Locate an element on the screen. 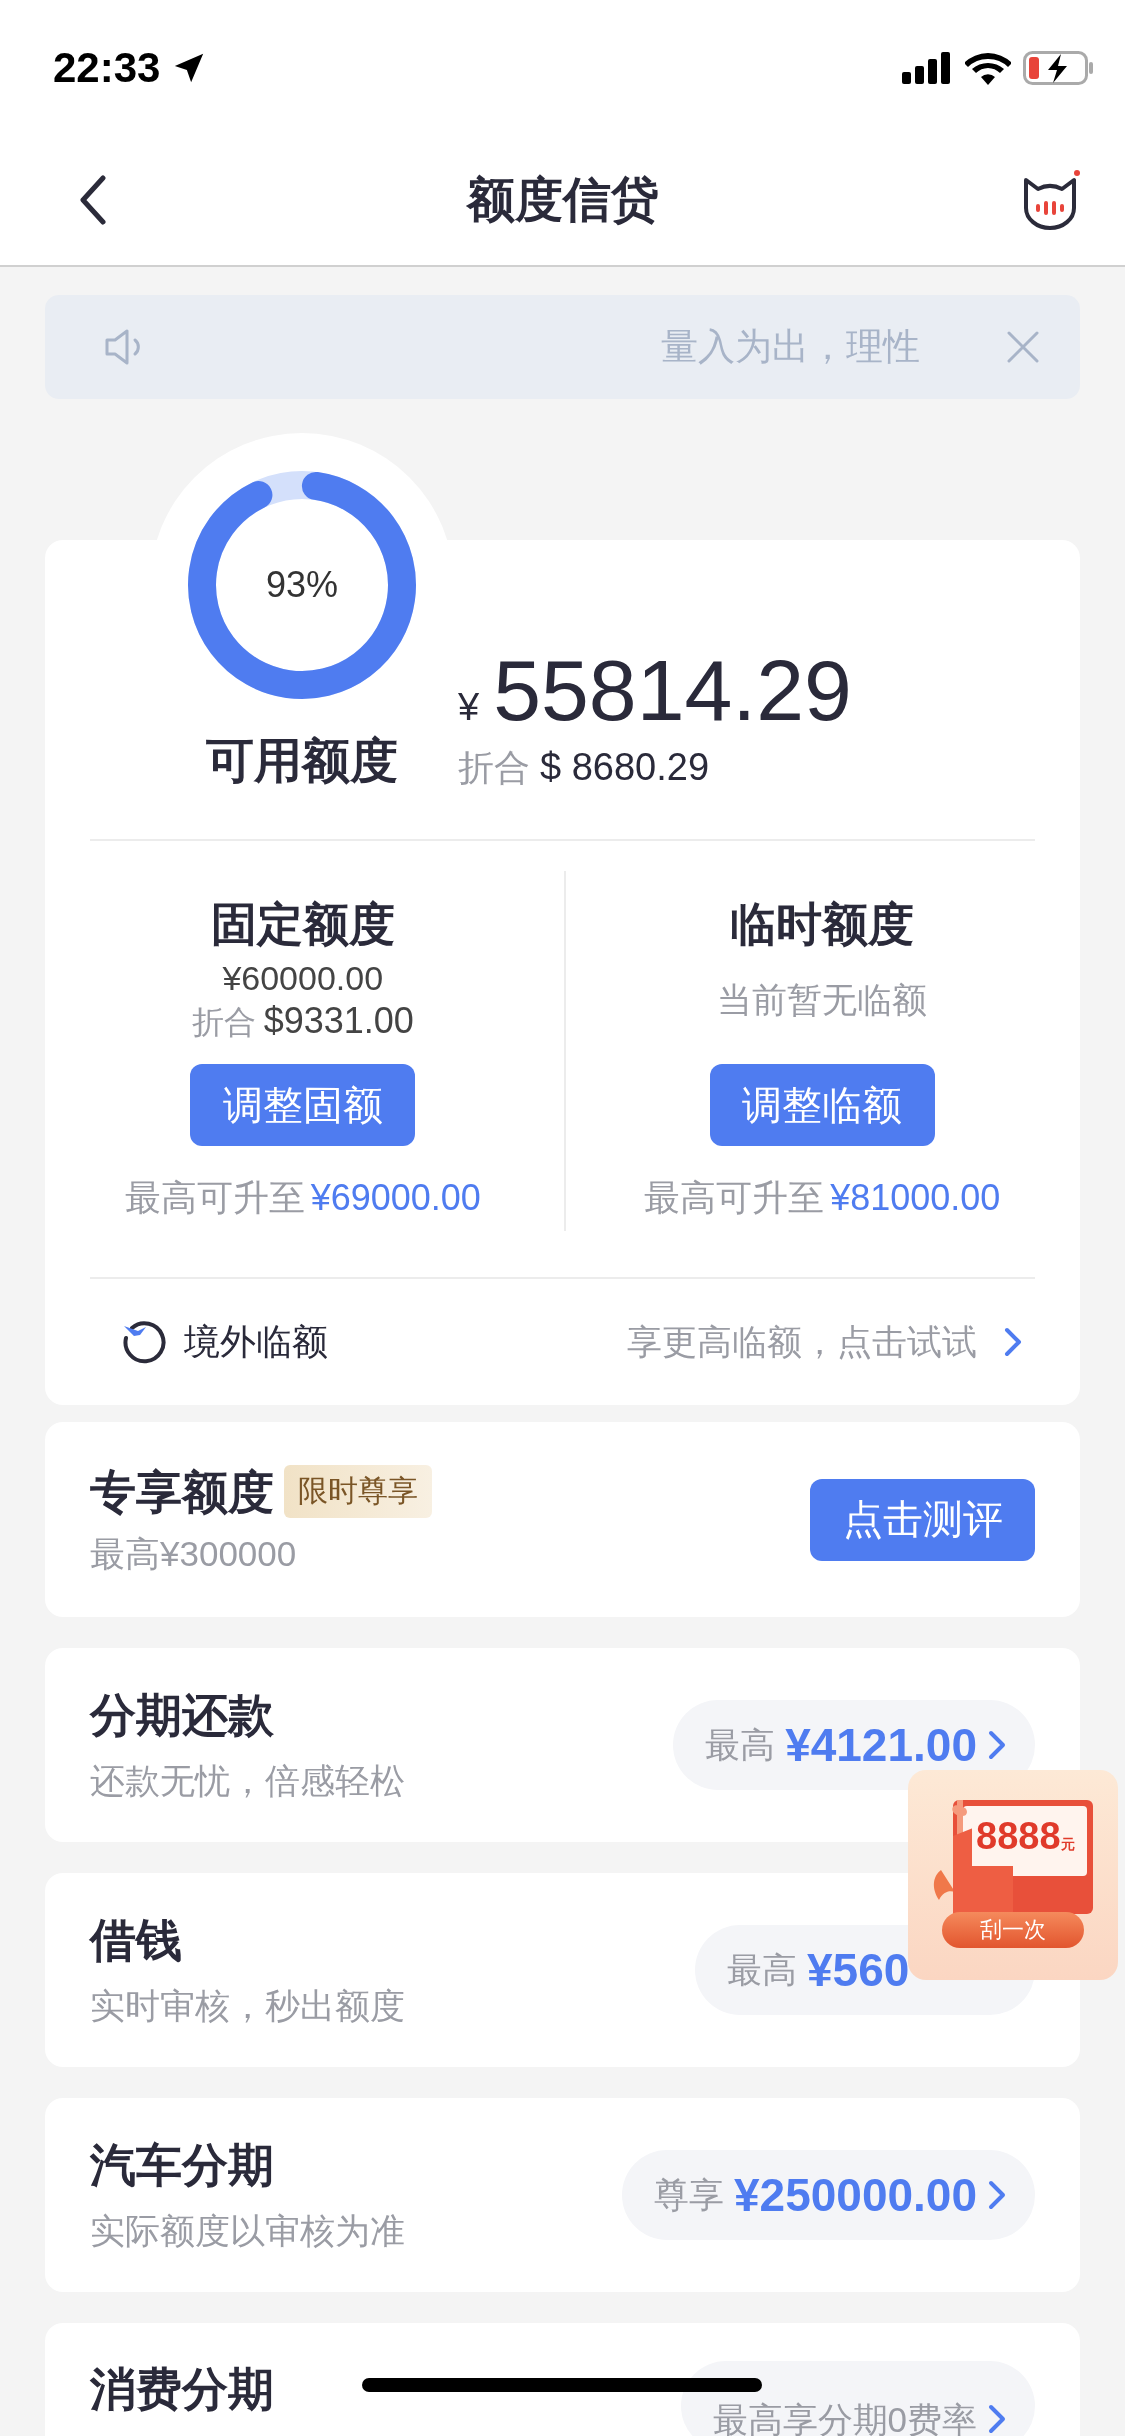  limit-pill: 最高 ¥4121.00 is located at coordinates (854, 1745).